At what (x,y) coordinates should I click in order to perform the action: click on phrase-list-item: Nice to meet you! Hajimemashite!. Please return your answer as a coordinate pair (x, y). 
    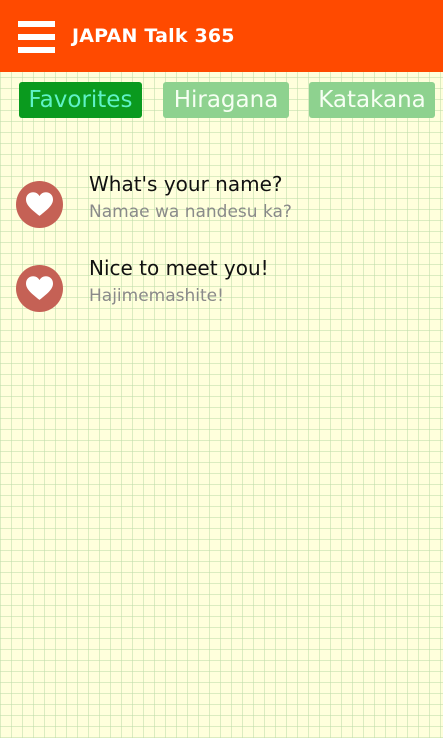
    Looking at the image, I should click on (221, 287).